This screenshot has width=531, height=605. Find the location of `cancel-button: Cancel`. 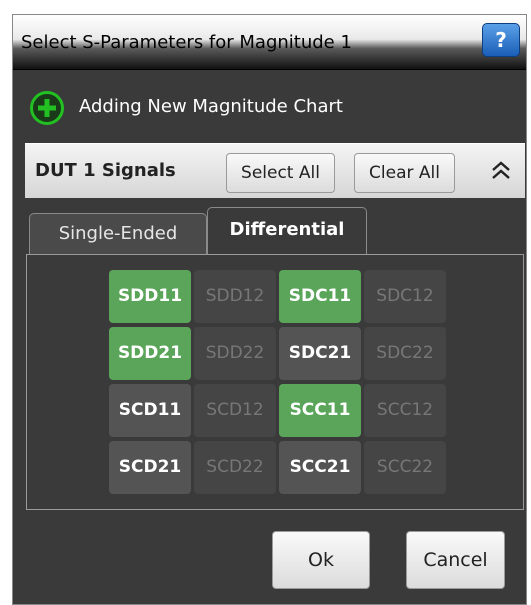

cancel-button: Cancel is located at coordinates (455, 560).